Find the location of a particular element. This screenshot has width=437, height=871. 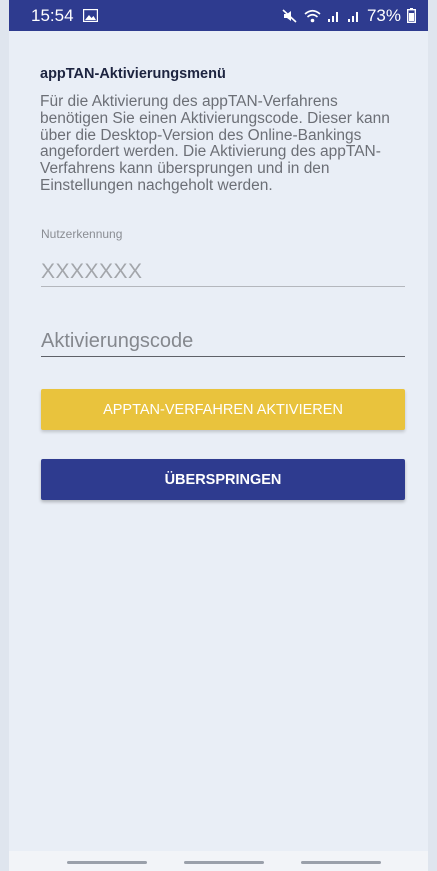

nav-home-handle is located at coordinates (224, 862).